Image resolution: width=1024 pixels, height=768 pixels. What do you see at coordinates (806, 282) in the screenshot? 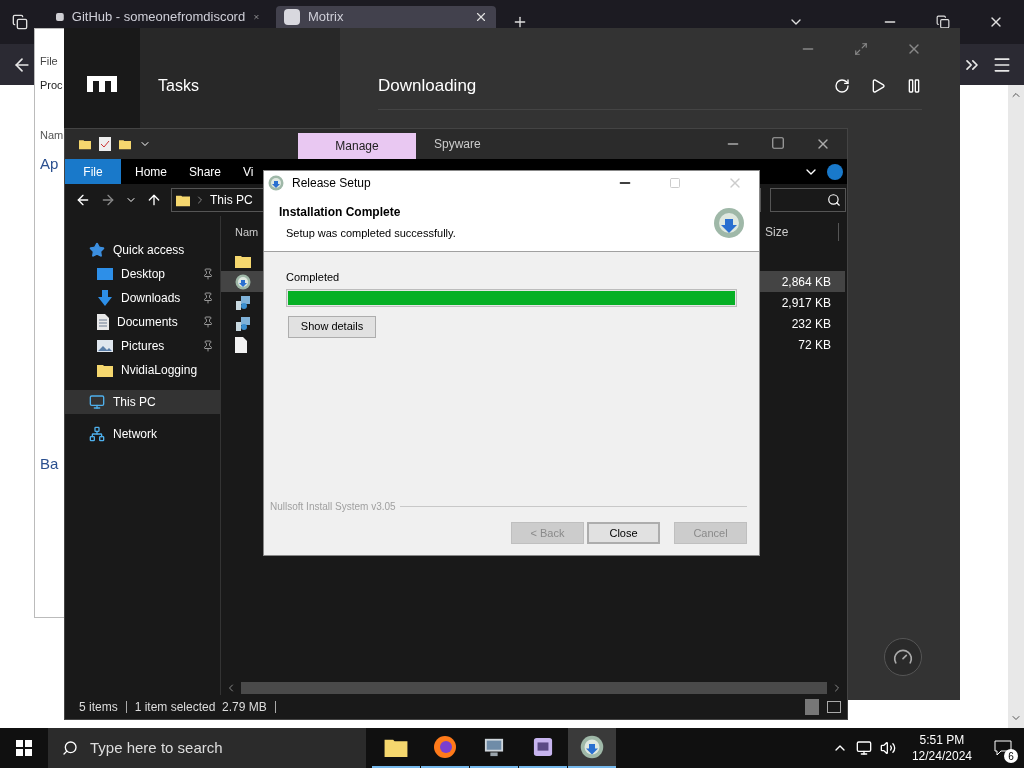
I see `file-size: 2,864 KB` at bounding box center [806, 282].